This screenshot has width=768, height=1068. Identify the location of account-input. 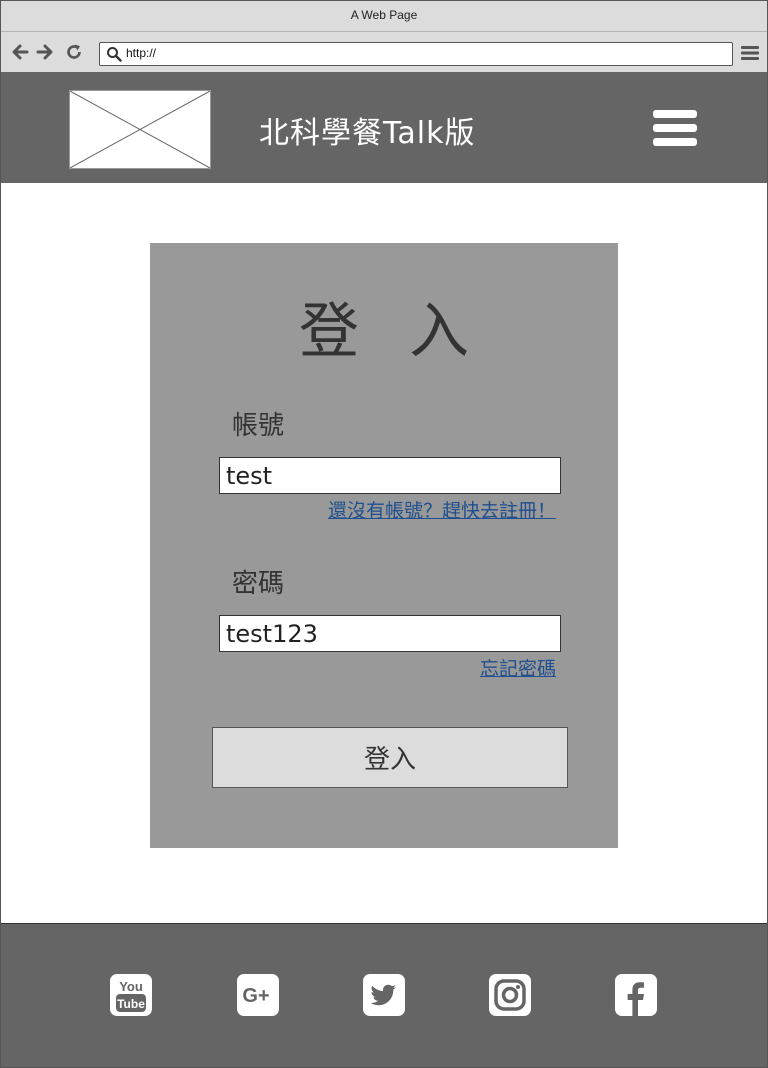
(390, 475).